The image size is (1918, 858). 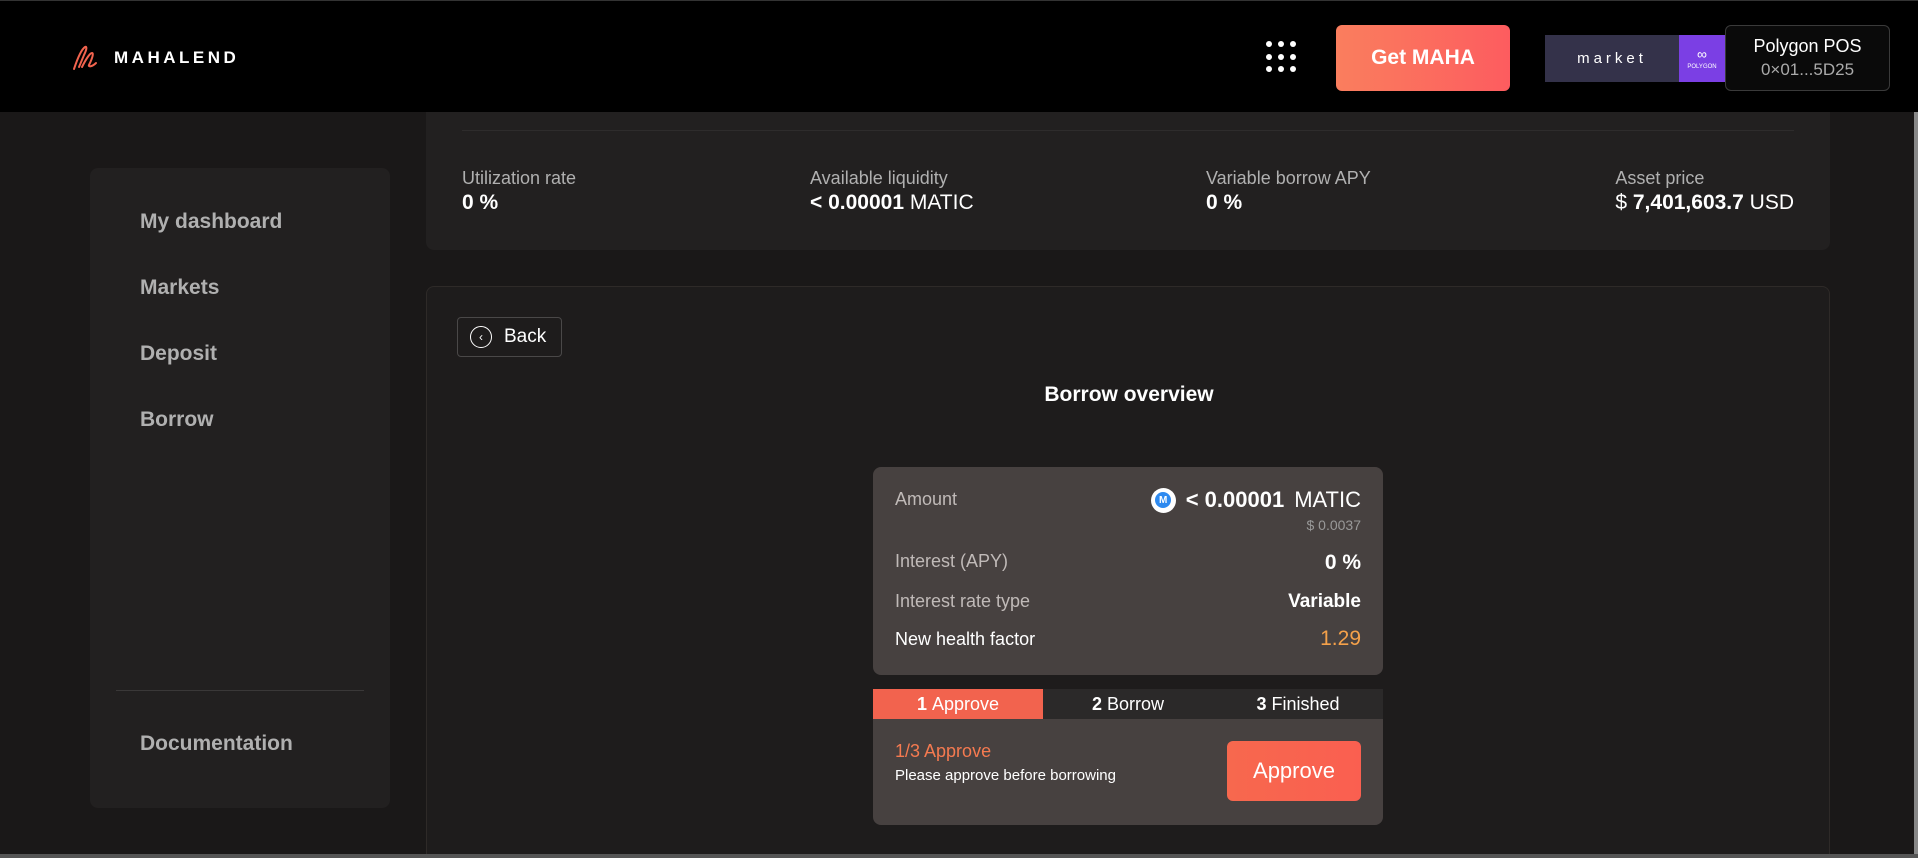 I want to click on interest-label: Interest (APY), so click(x=952, y=561).